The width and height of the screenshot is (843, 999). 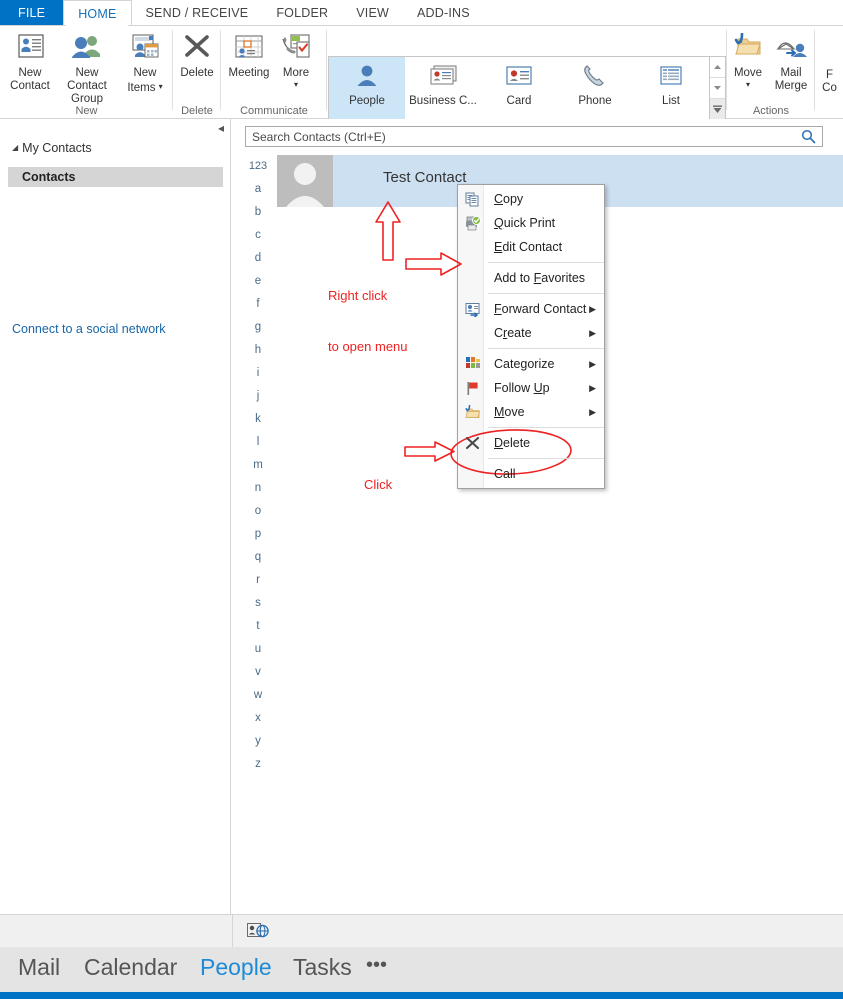 What do you see at coordinates (258, 603) in the screenshot?
I see `alpha-index-s: s` at bounding box center [258, 603].